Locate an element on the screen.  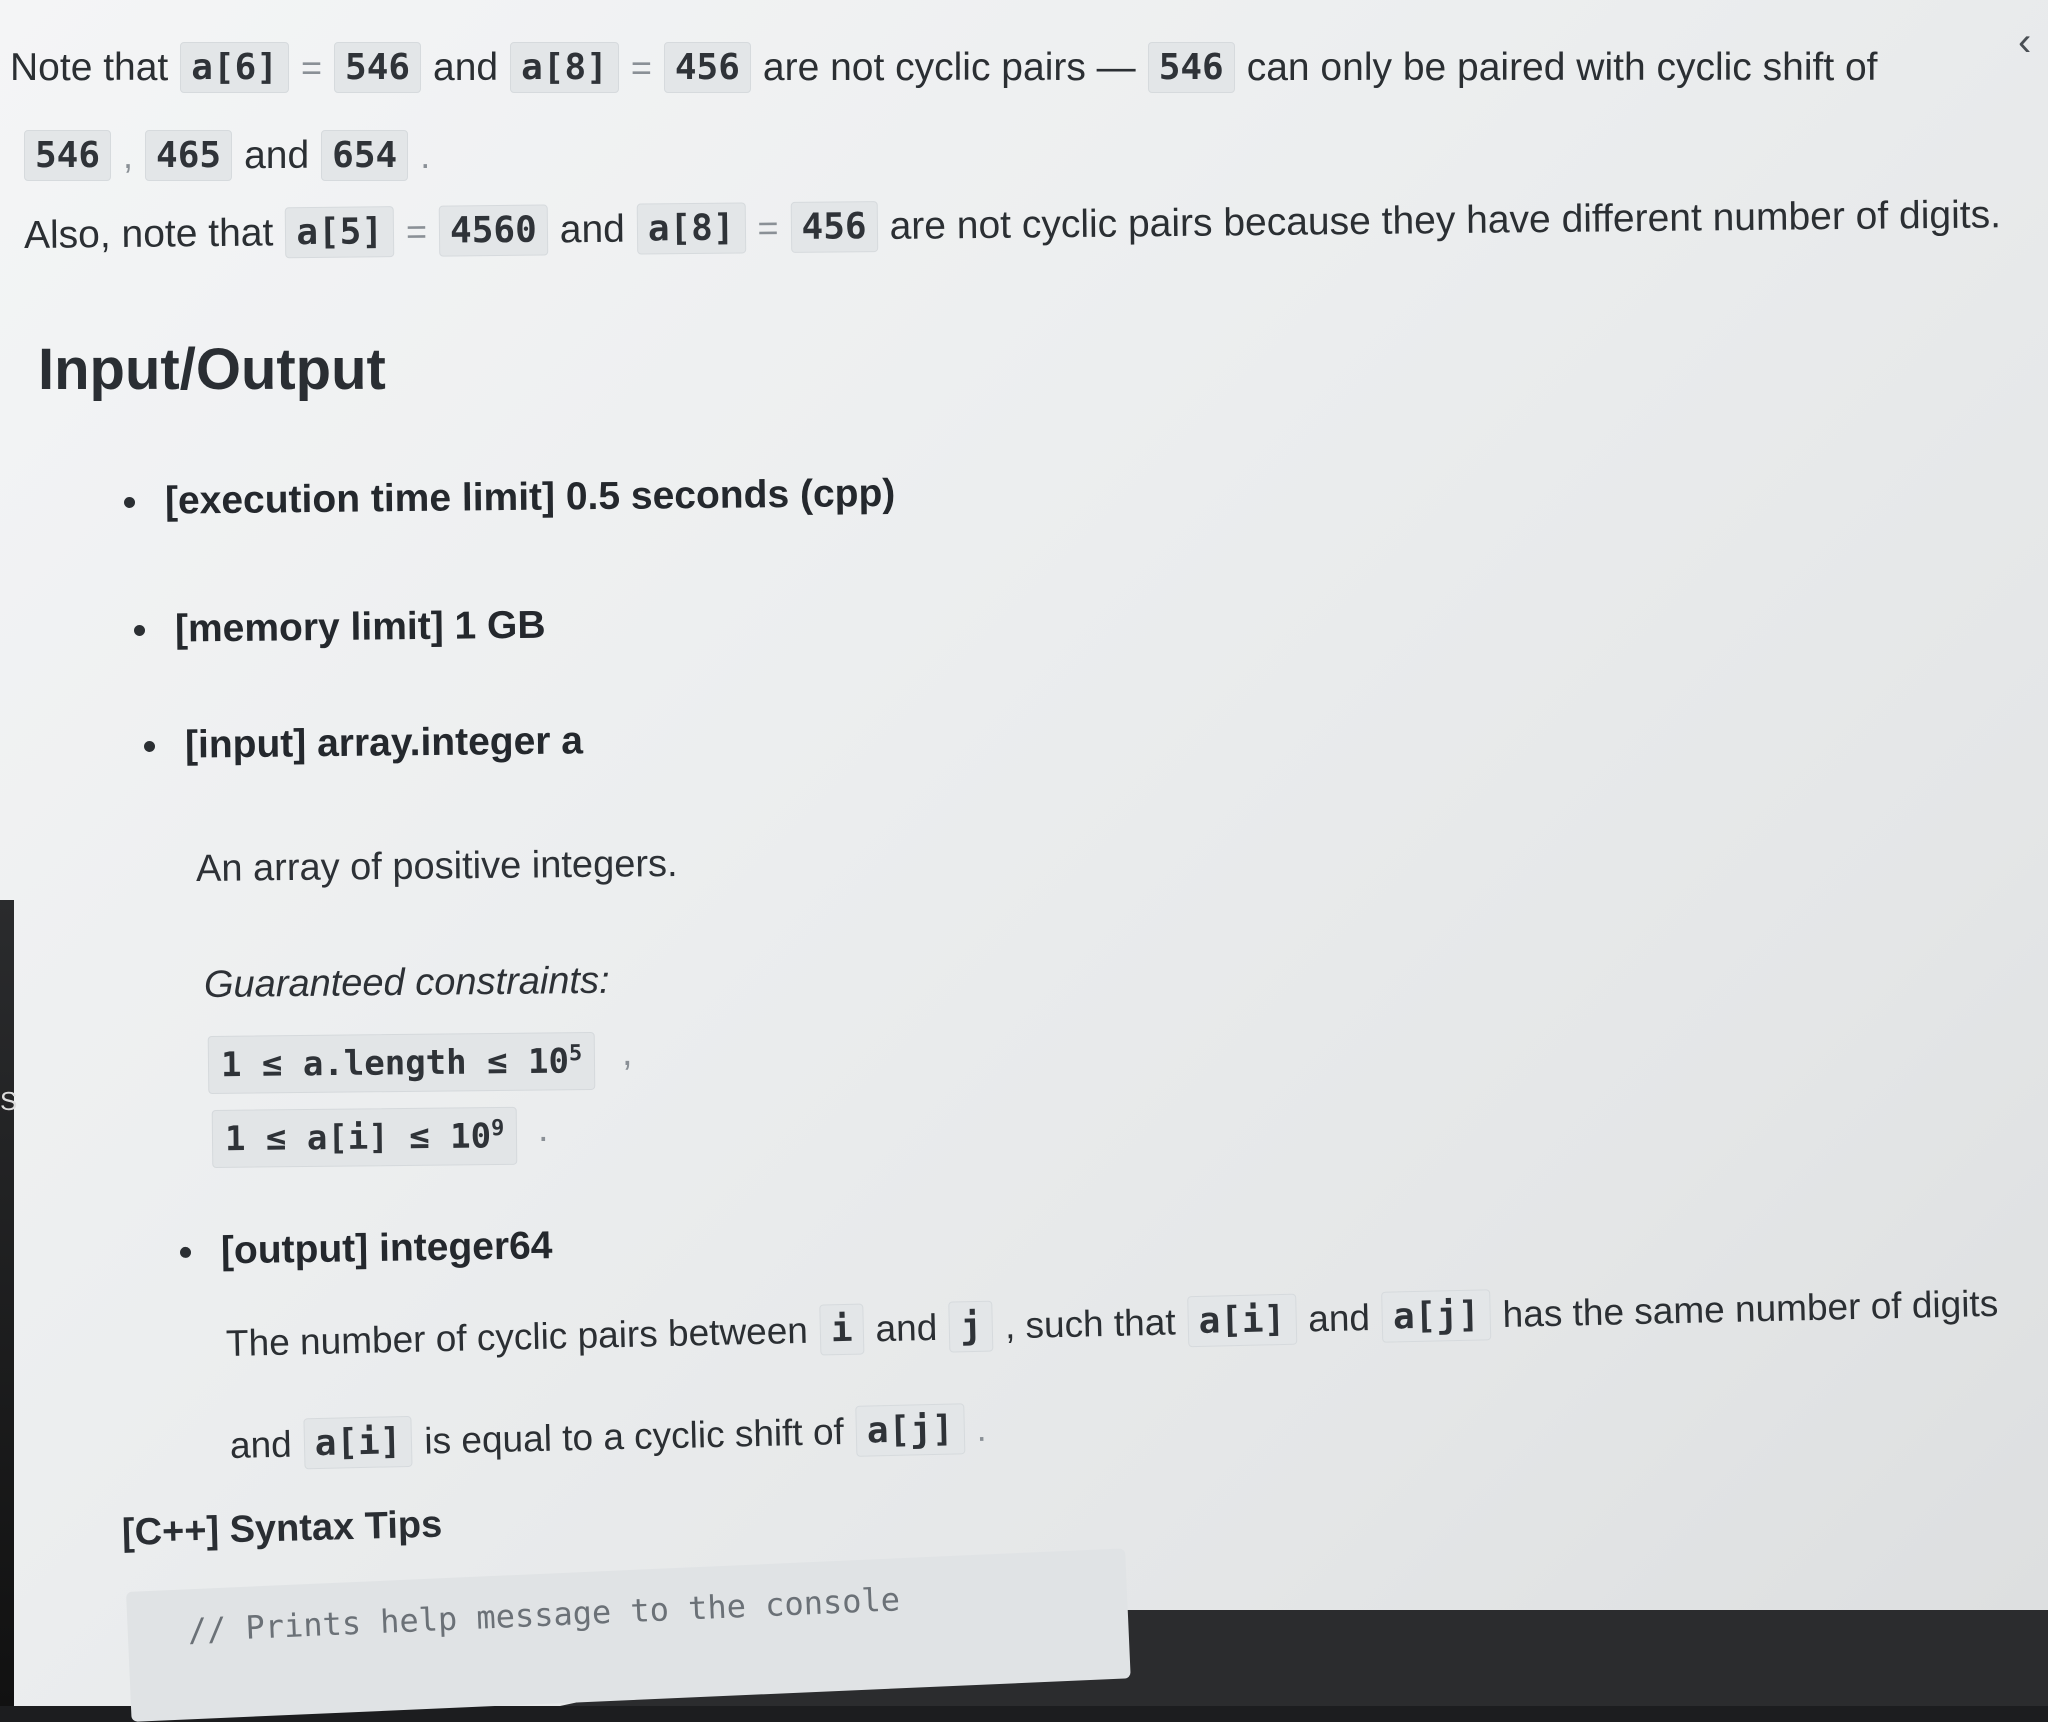
list-item-output: [output] integer64 is located at coordinates (366, 1249).